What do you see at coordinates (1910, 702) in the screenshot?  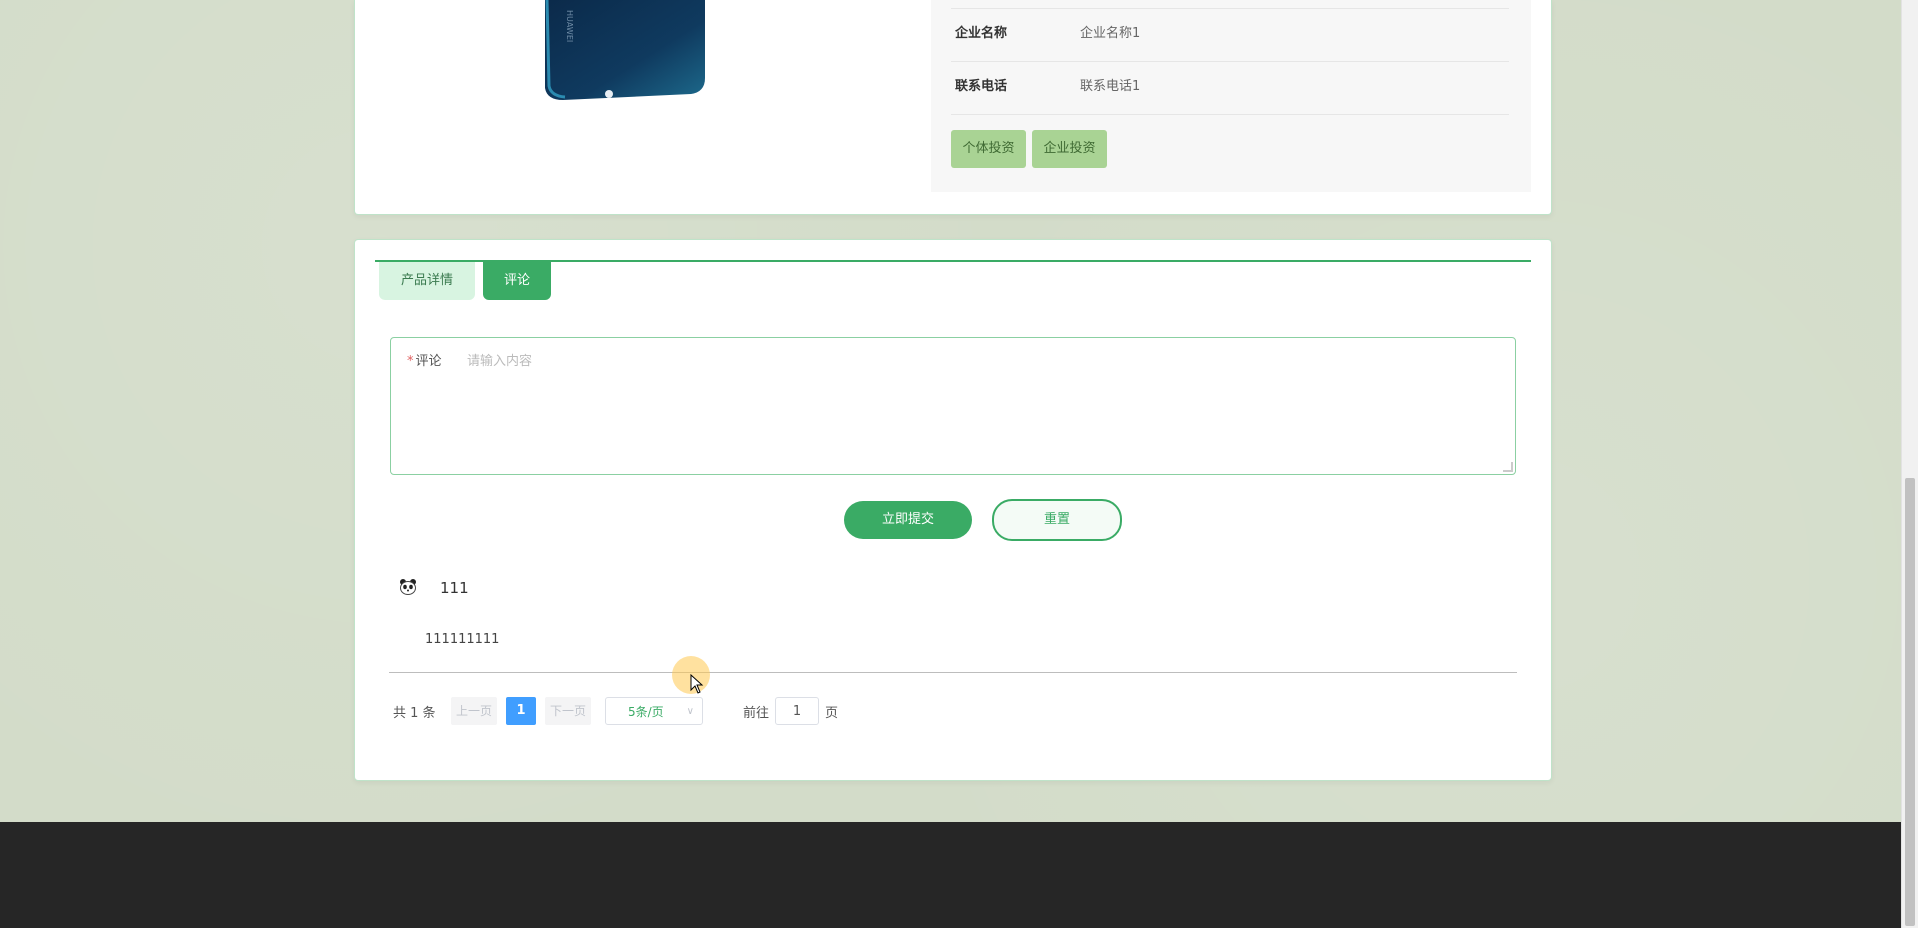 I see `scrollbar-thumb` at bounding box center [1910, 702].